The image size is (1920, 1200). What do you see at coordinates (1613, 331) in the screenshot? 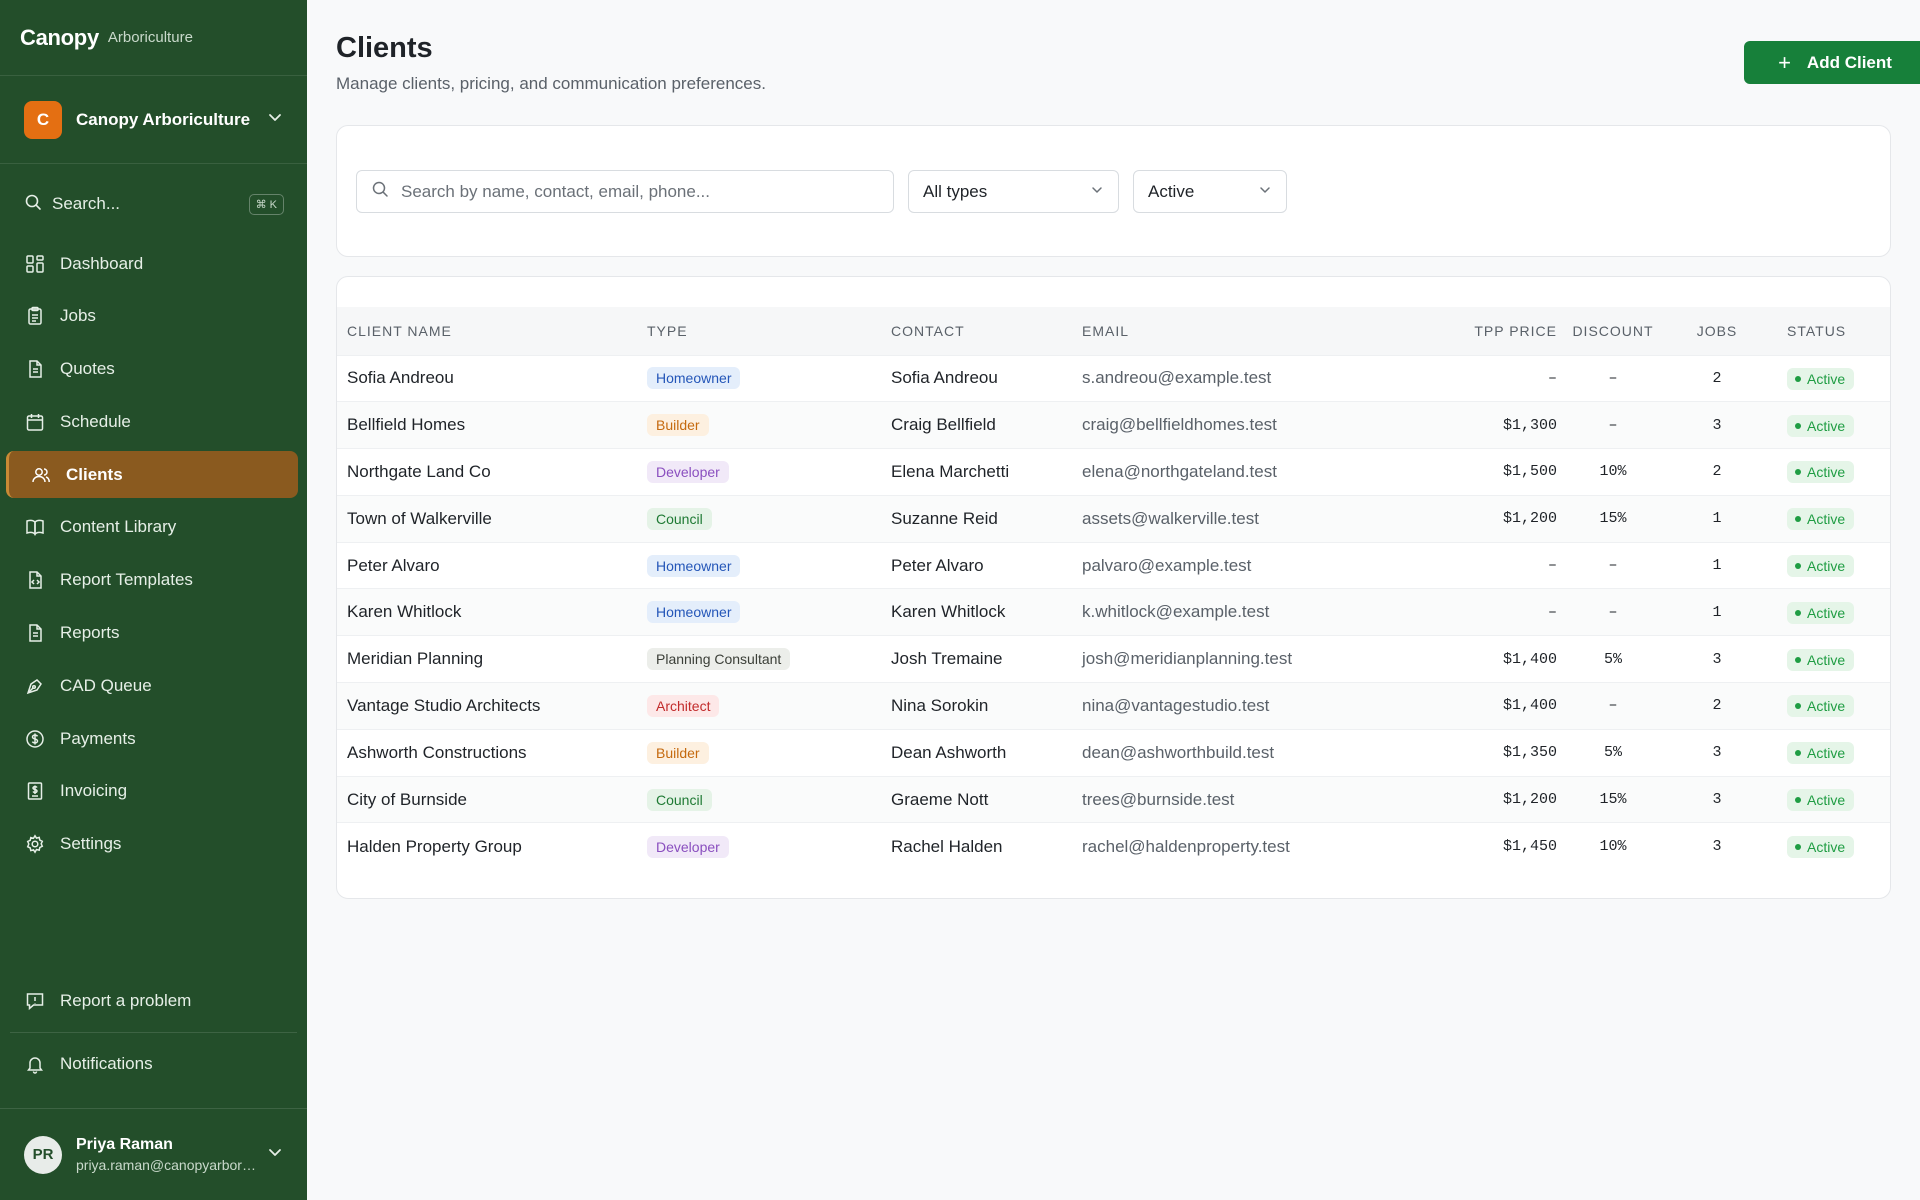
I see `column-header-discount: DISCOUNT` at bounding box center [1613, 331].